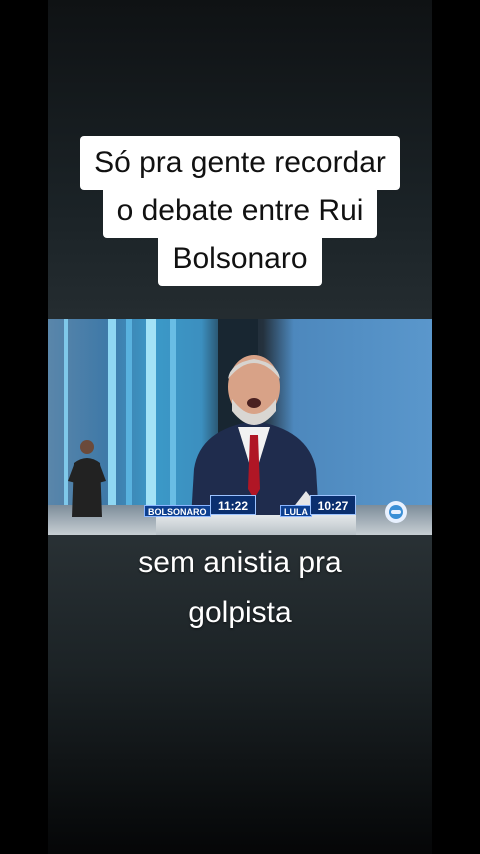 The height and width of the screenshot is (854, 480). I want to click on top-caption-line-1: Só pra gente recordar, so click(240, 163).